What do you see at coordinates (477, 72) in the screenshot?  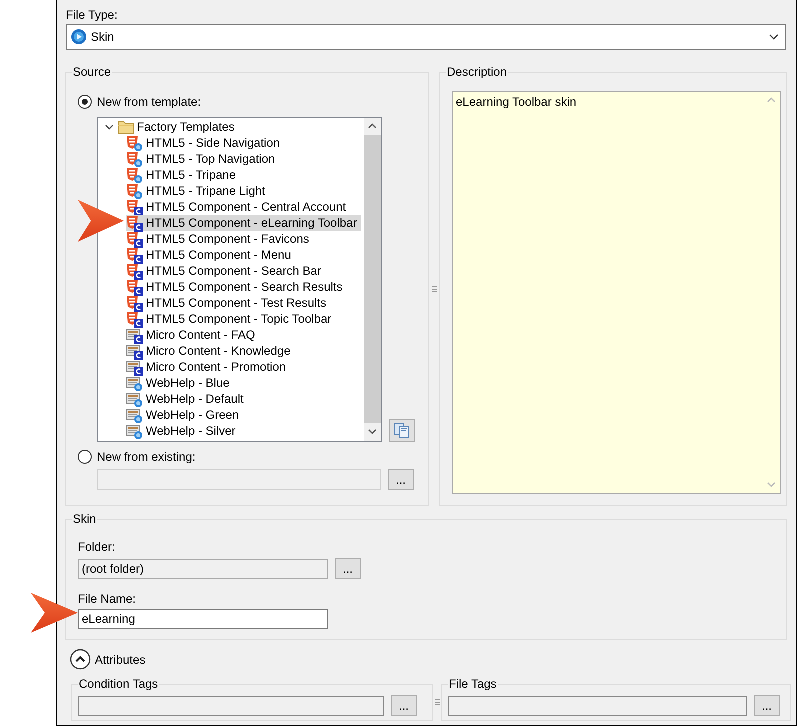 I see `group-title: Description` at bounding box center [477, 72].